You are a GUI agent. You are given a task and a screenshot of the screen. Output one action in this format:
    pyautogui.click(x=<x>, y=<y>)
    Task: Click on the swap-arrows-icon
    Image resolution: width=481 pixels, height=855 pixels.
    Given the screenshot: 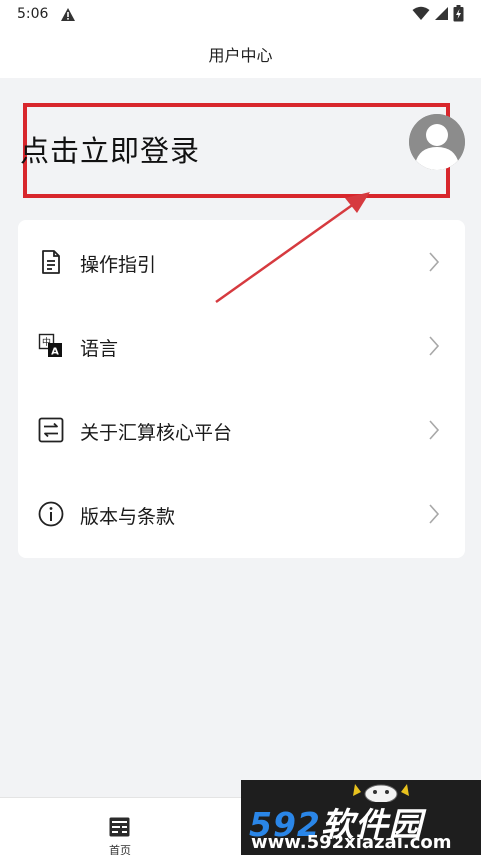 What is the action you would take?
    pyautogui.click(x=51, y=430)
    